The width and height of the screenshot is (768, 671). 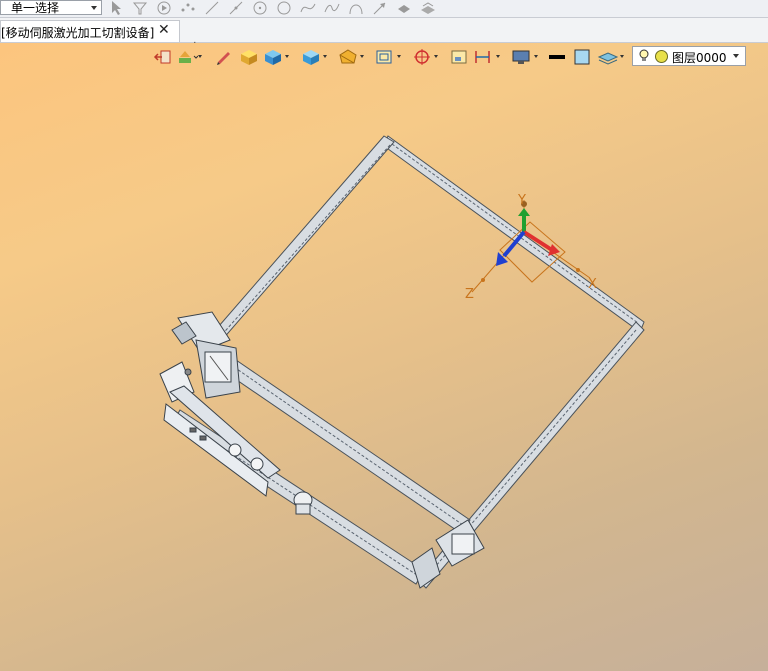 What do you see at coordinates (404, 8) in the screenshot?
I see `vertex-icon` at bounding box center [404, 8].